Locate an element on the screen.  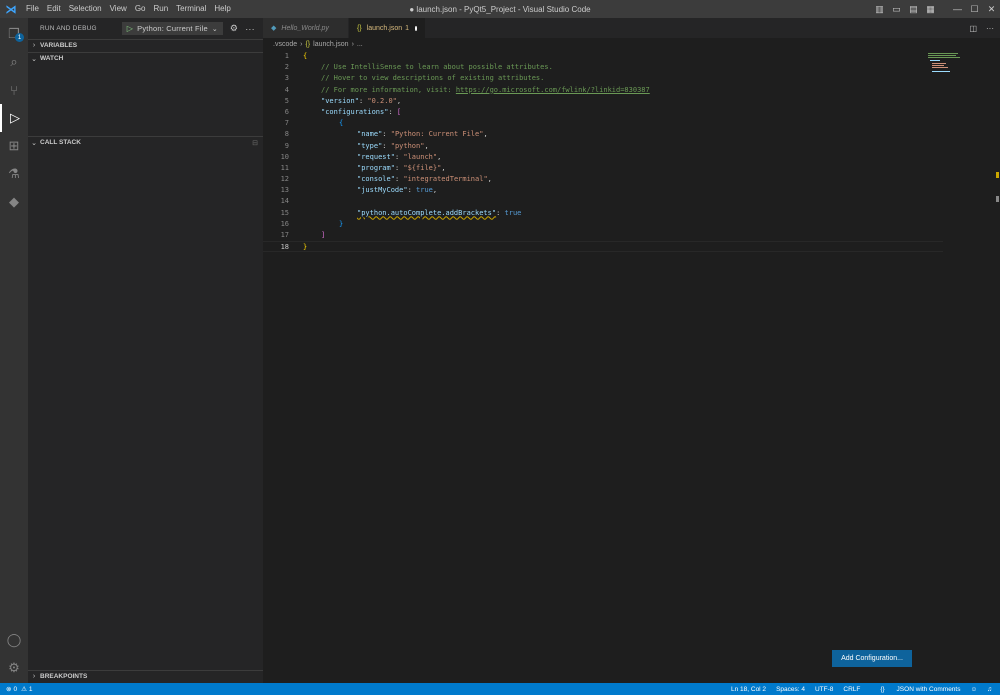
toggle-sidebar-layout-icon: ▥ is located at coordinates (879, 9).